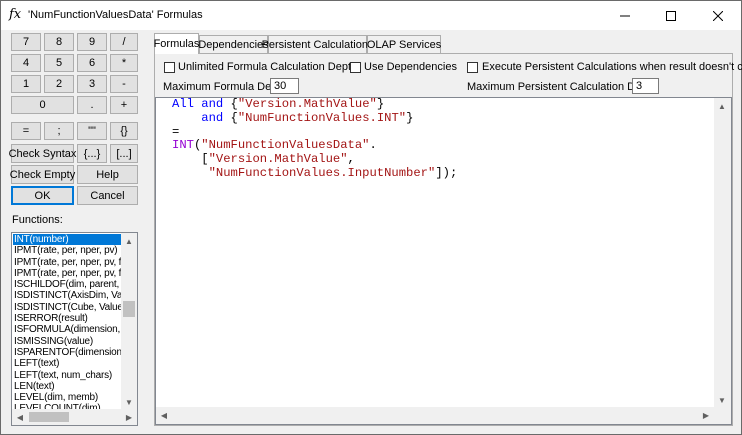 The height and width of the screenshot is (435, 742). I want to click on maximize-icon, so click(671, 15).